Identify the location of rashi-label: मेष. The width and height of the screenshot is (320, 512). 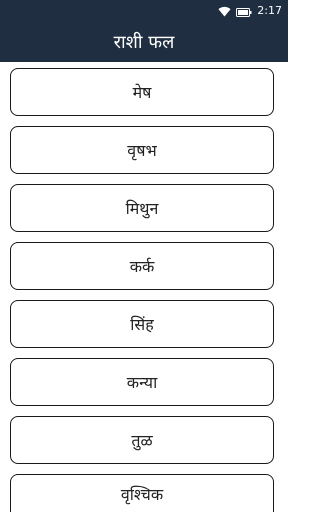
(142, 92).